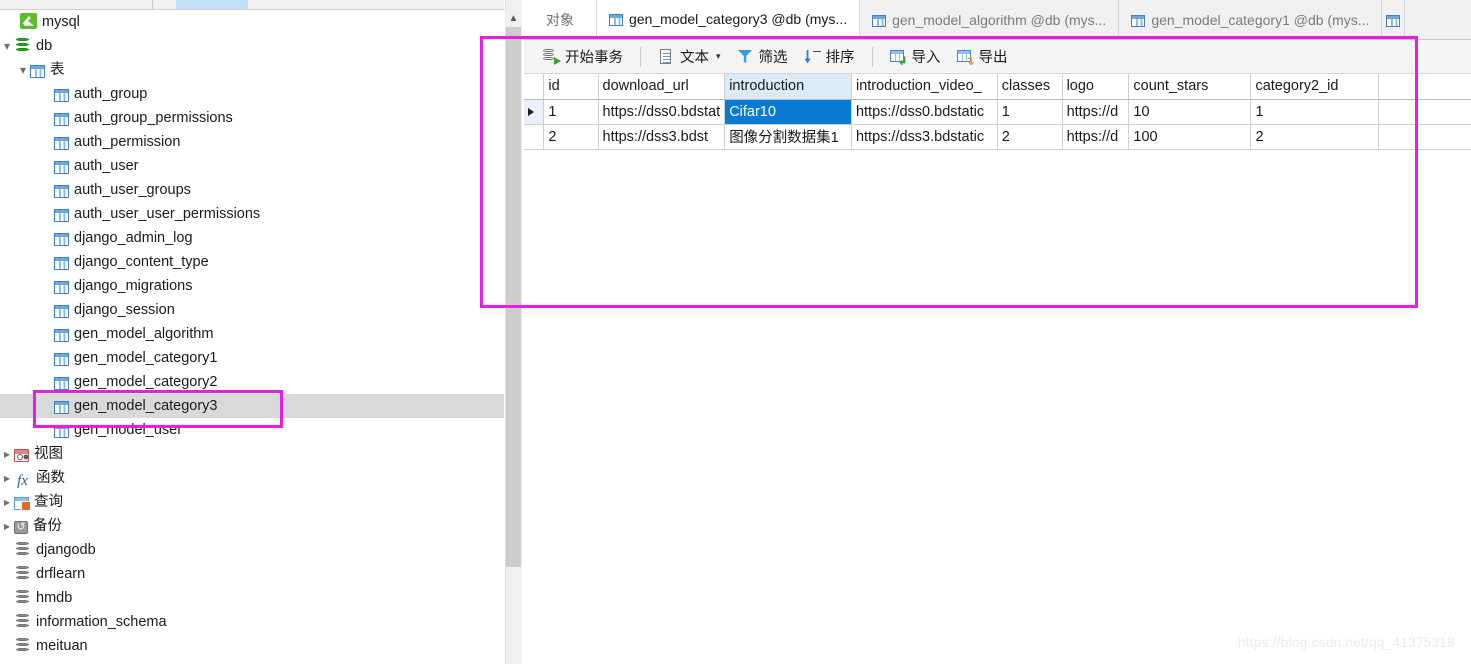 This screenshot has width=1471, height=664. Describe the element at coordinates (252, 382) in the screenshot. I see `tree-item-table-gen_model_category2: gen_model_category2` at that location.